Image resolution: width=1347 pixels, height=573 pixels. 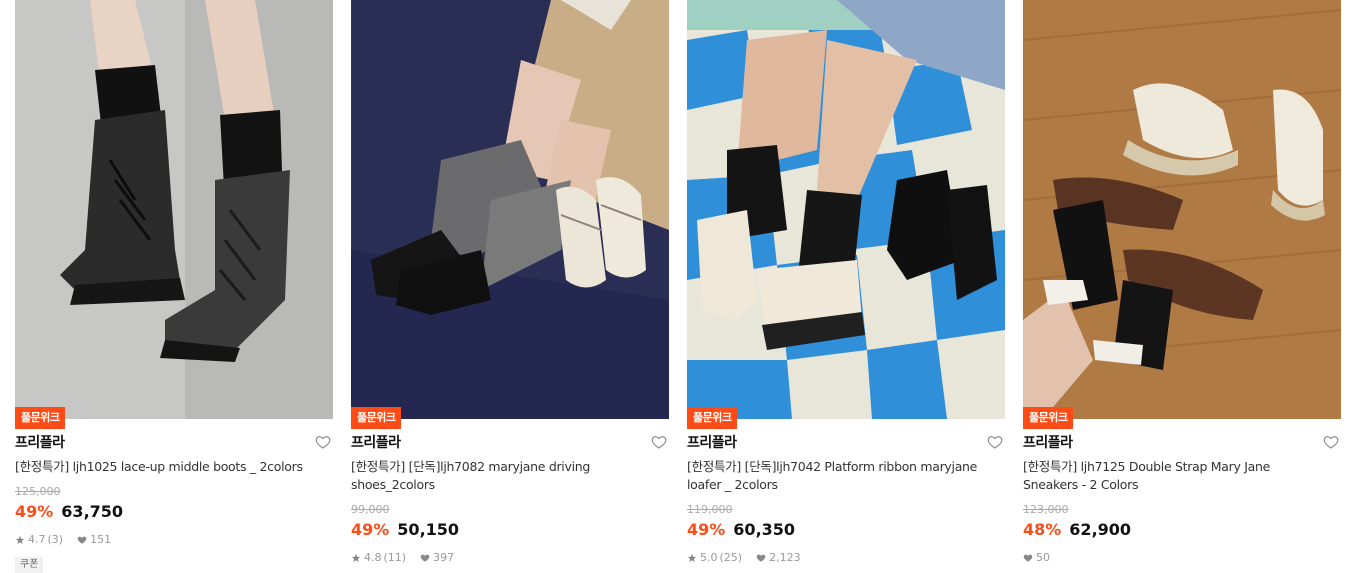 What do you see at coordinates (709, 557) in the screenshot?
I see `rating-value: 5.0` at bounding box center [709, 557].